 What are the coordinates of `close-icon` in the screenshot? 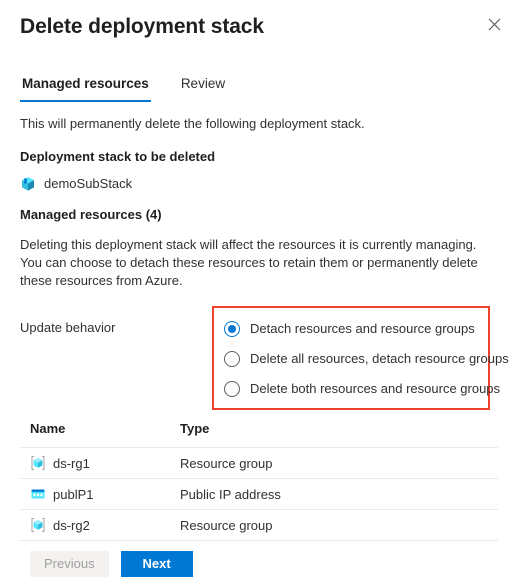 It's located at (494, 24).